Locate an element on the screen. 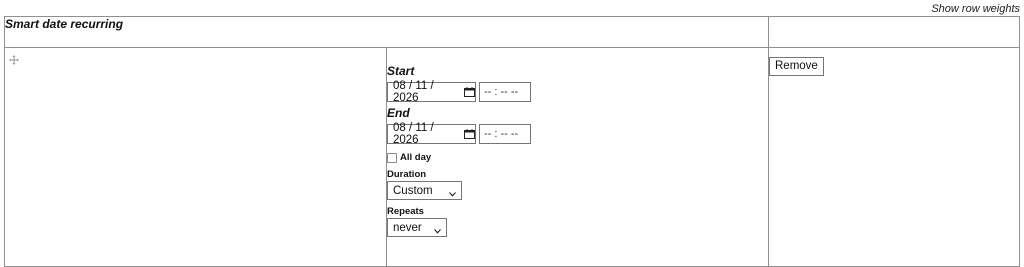 The width and height of the screenshot is (1024, 267). all-day-label: All day is located at coordinates (416, 157).